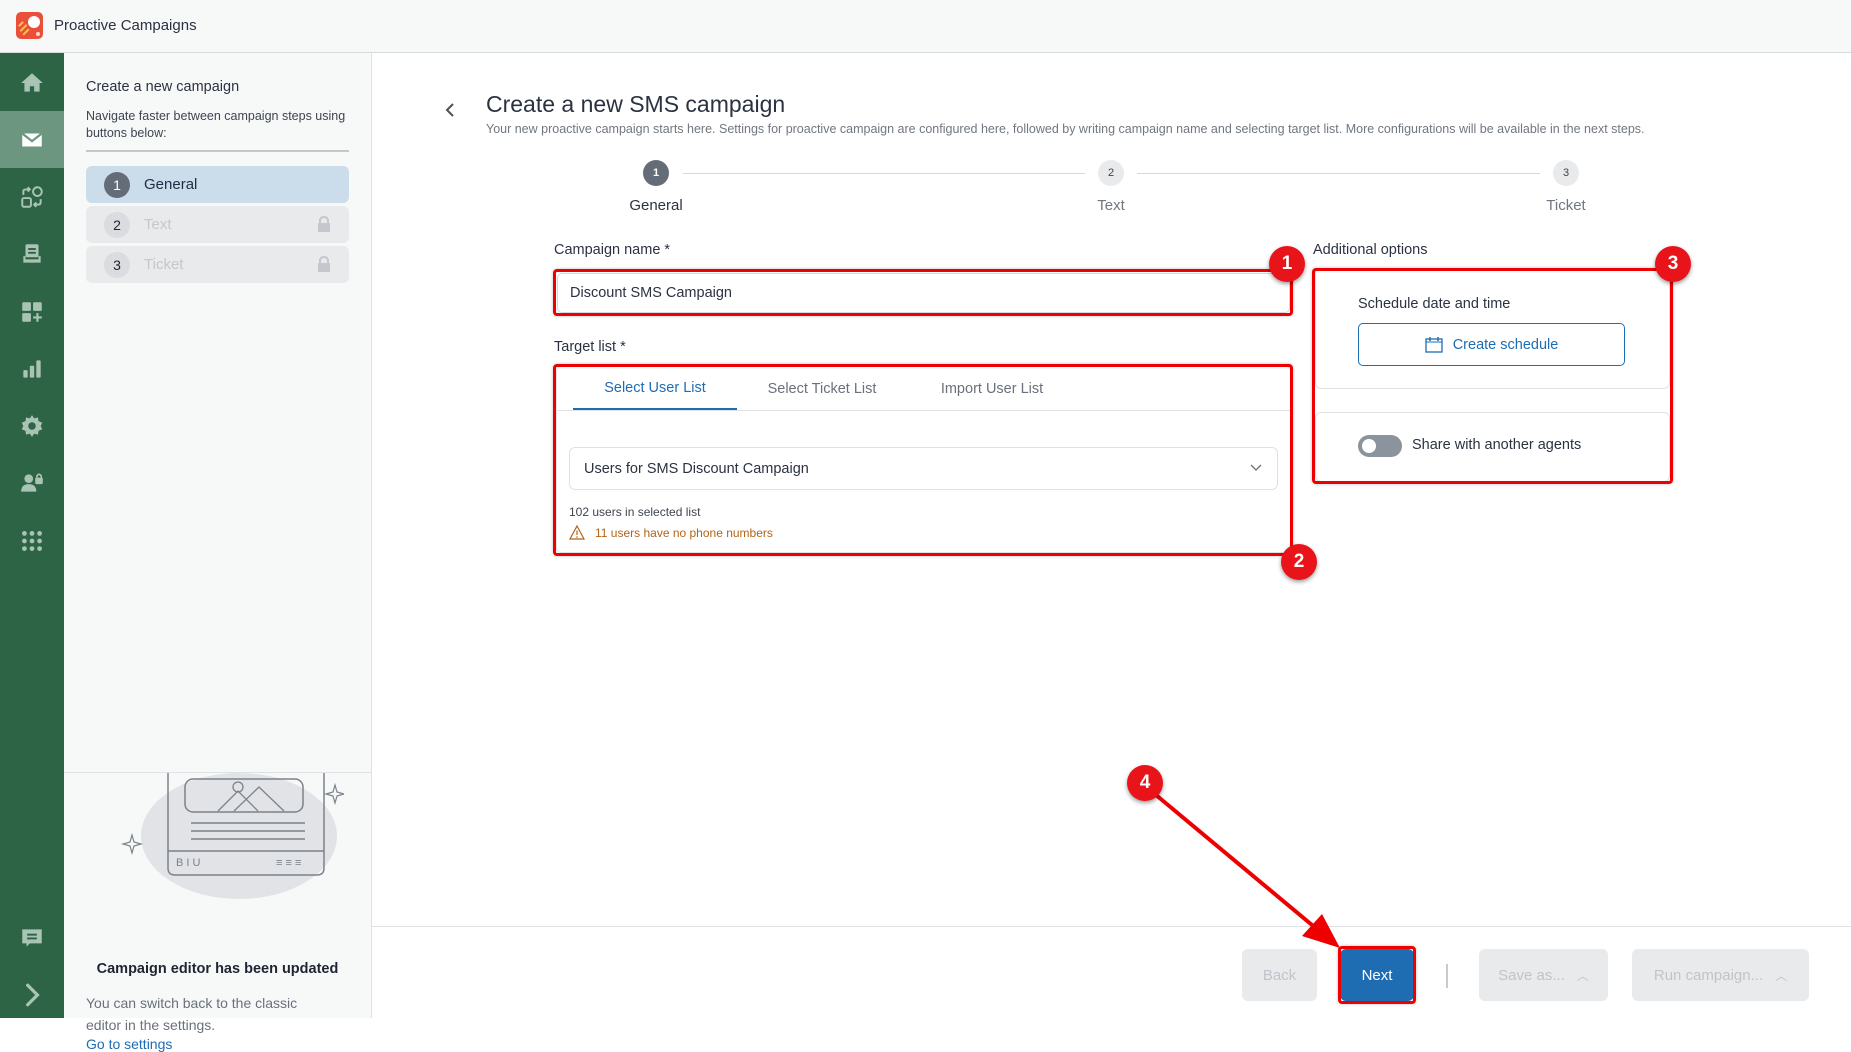 The width and height of the screenshot is (1851, 1052). I want to click on campaign-name-input, so click(923, 293).